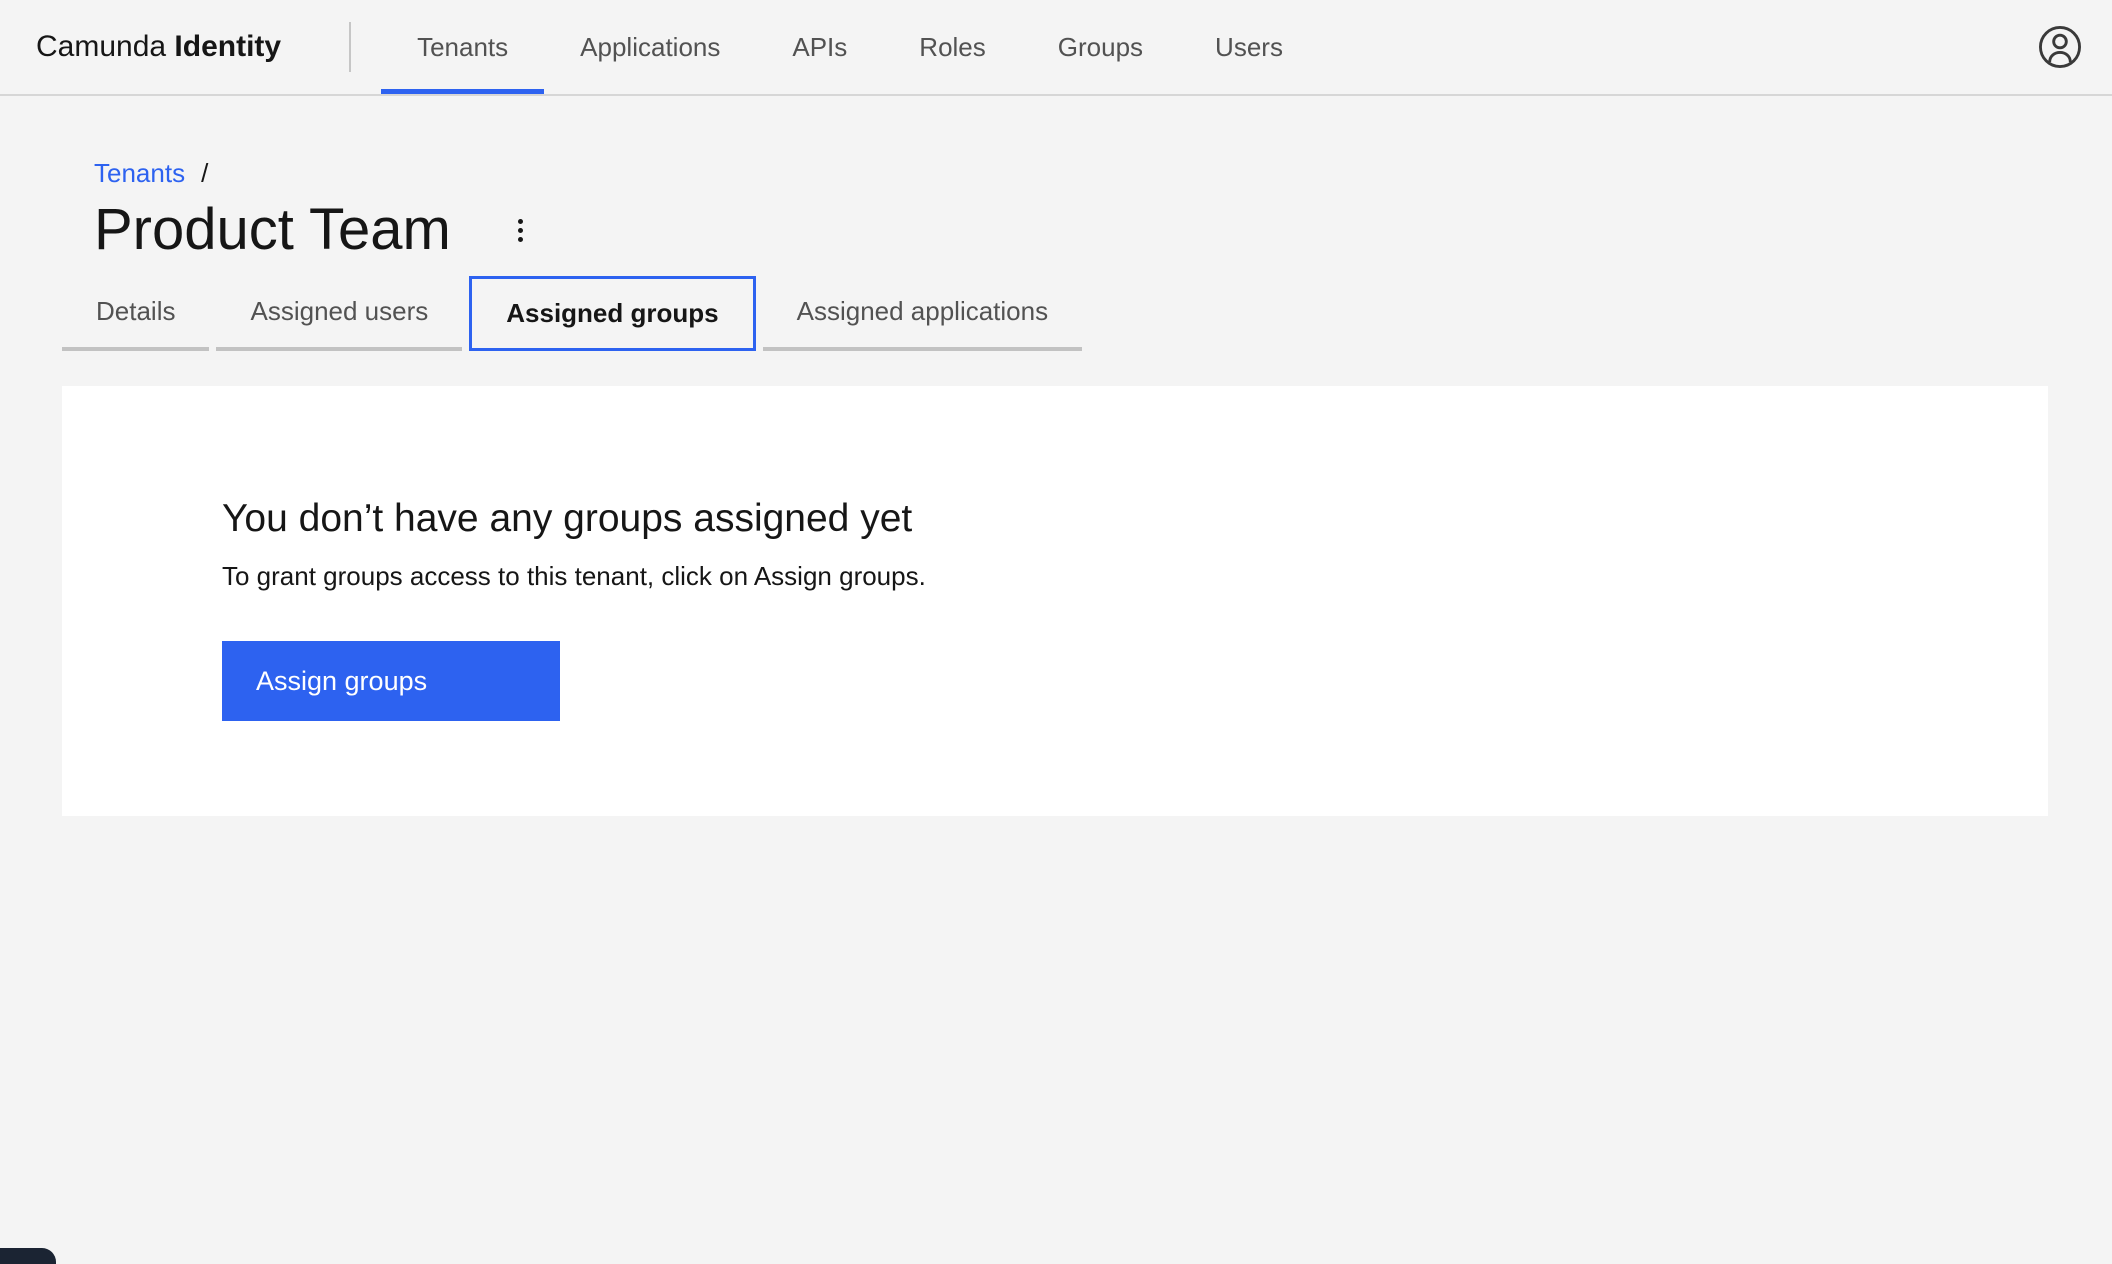  Describe the element at coordinates (101, 46) in the screenshot. I see `brand-name: Camunda` at that location.